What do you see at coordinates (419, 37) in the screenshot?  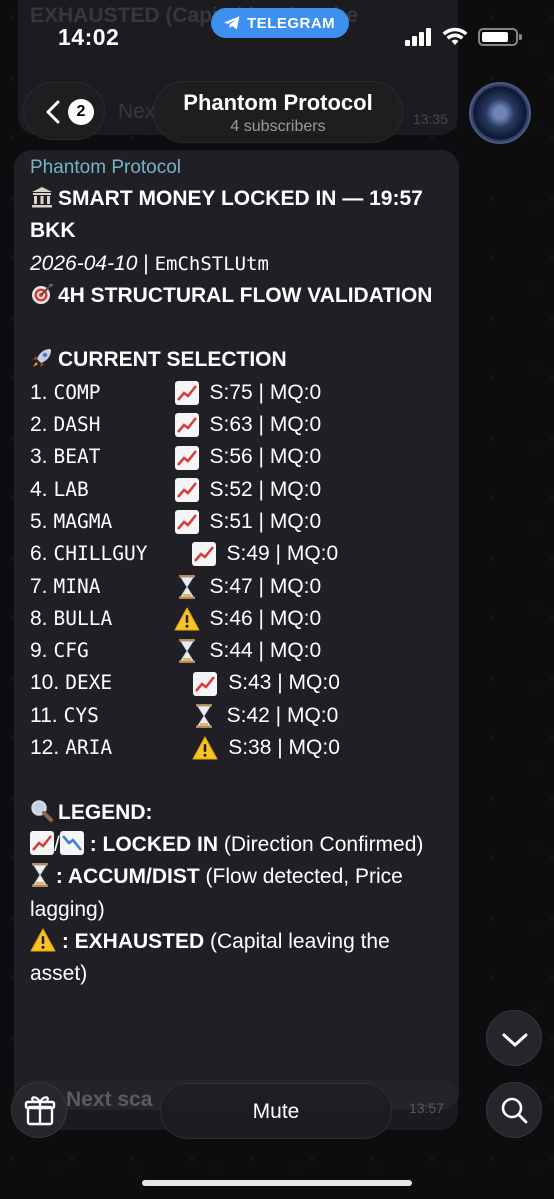 I see `cellular-signal-icon` at bounding box center [419, 37].